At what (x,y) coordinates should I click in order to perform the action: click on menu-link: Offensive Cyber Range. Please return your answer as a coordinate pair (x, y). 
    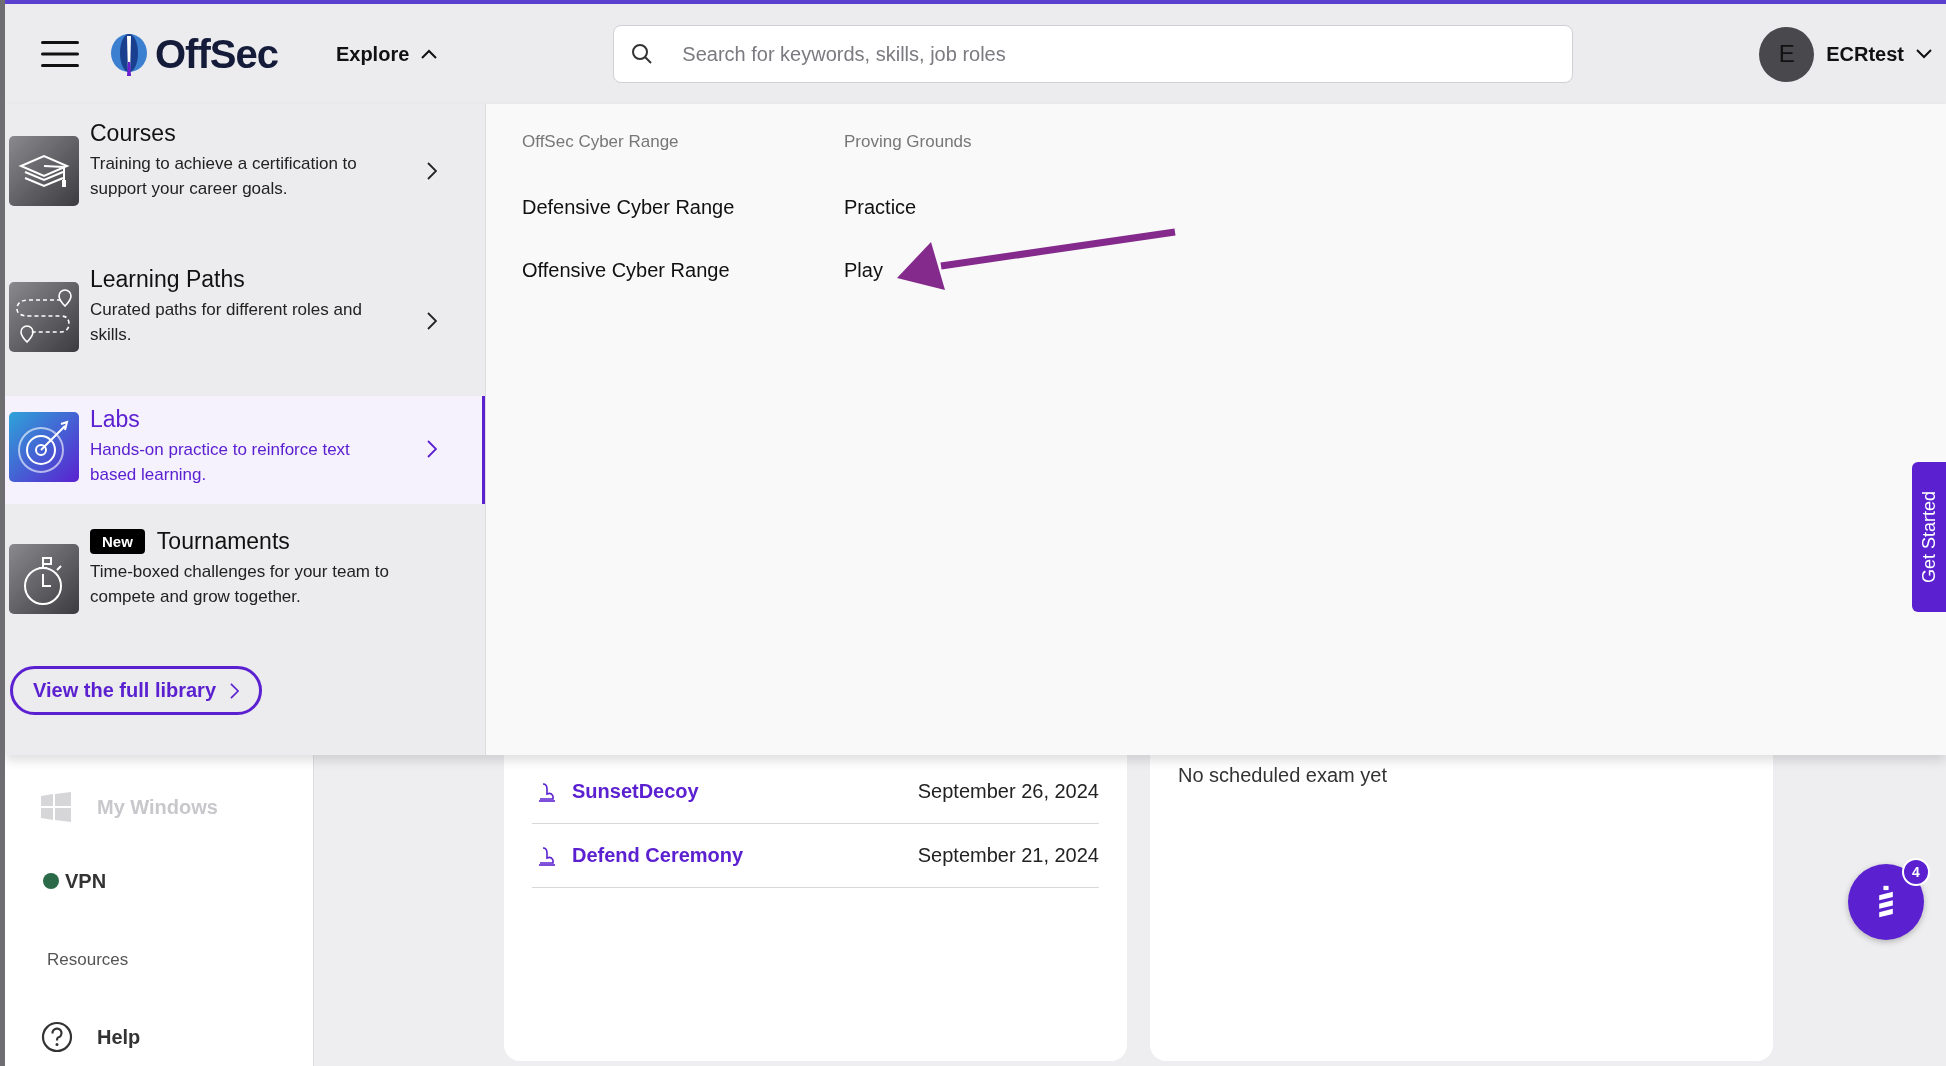
    Looking at the image, I should click on (683, 290).